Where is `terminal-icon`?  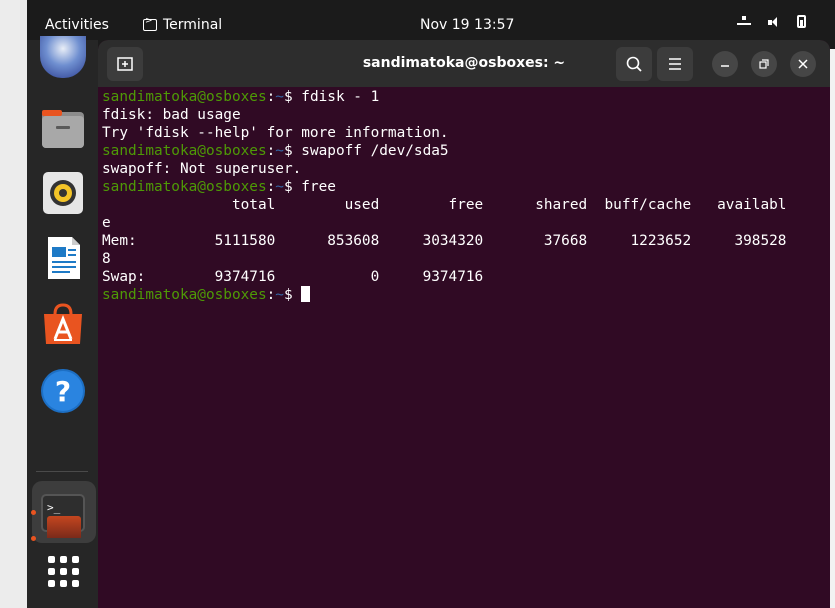
terminal-icon is located at coordinates (150, 23).